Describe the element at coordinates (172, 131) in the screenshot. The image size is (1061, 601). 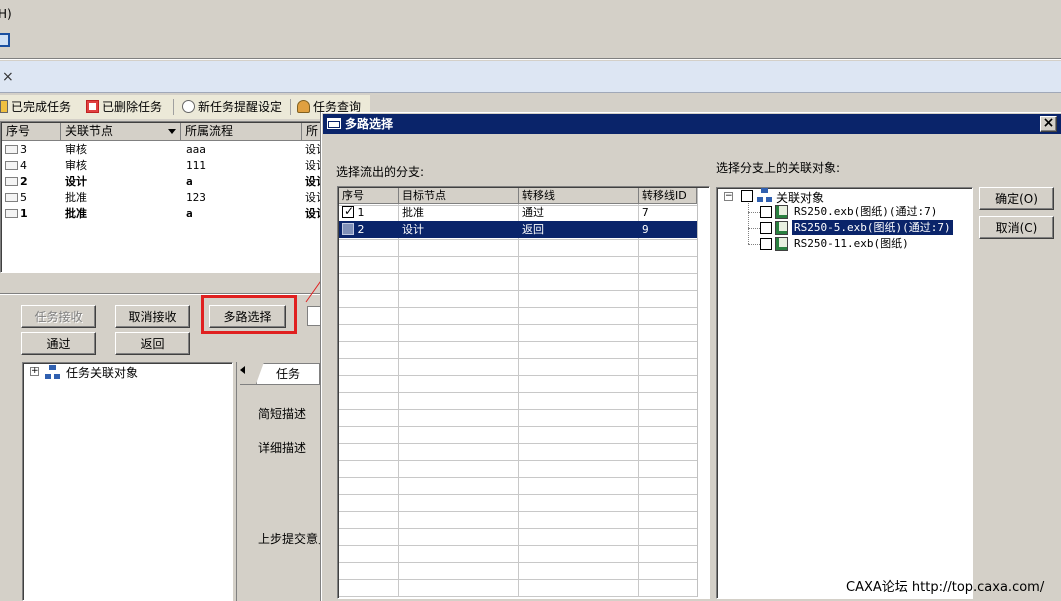
I see `sort-down-icon` at that location.